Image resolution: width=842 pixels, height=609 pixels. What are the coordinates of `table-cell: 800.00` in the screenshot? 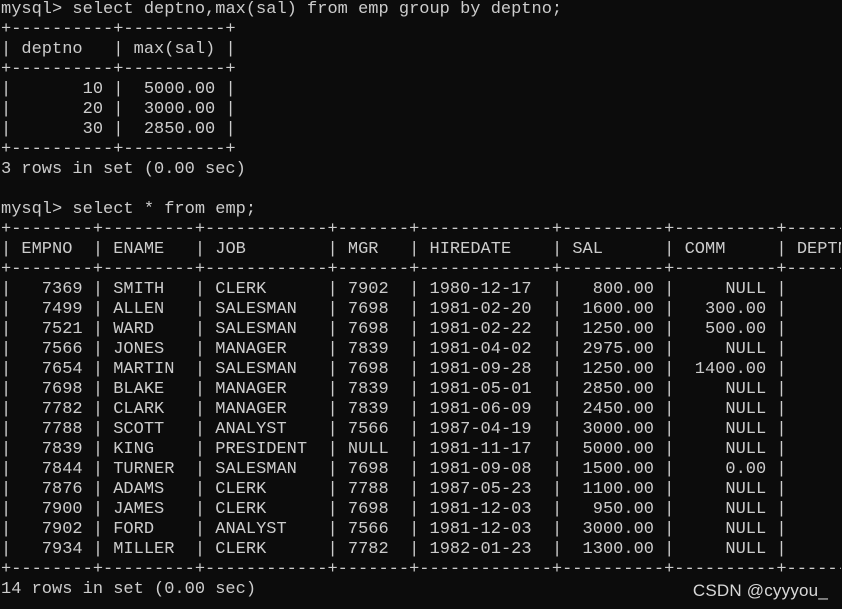 It's located at (613, 289).